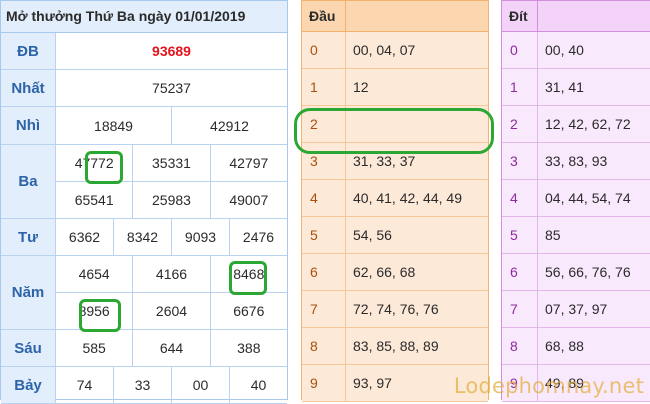  Describe the element at coordinates (28, 237) in the screenshot. I see `prize-label: Tư` at that location.